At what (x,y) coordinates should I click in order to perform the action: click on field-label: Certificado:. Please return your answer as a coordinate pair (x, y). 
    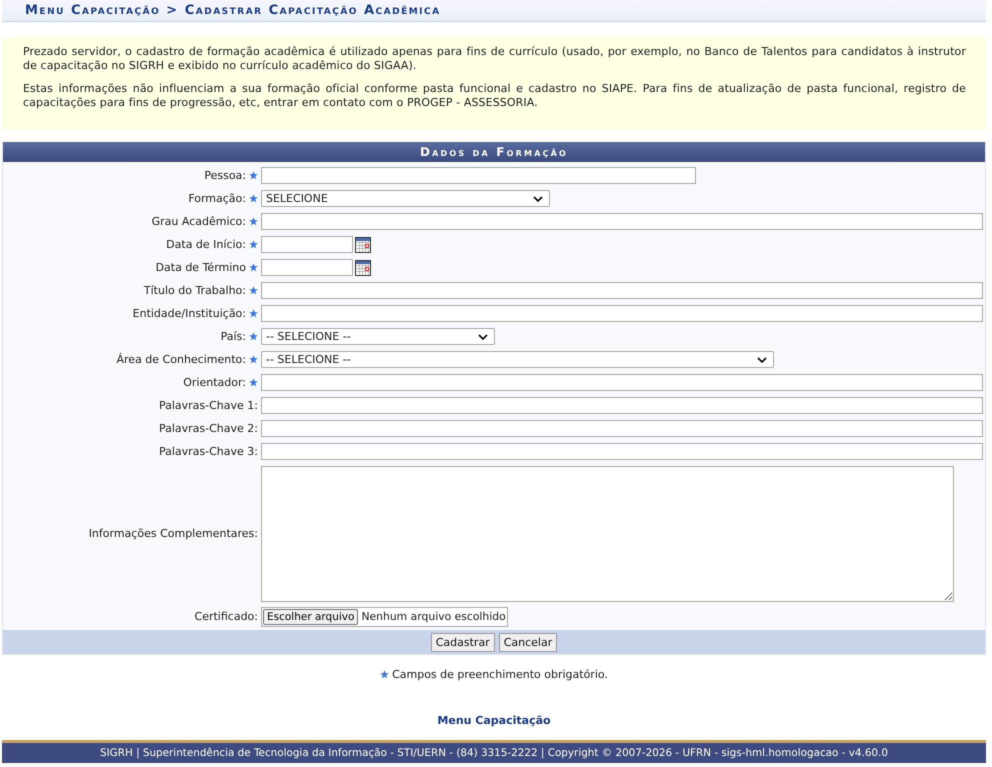
    Looking at the image, I should click on (226, 616).